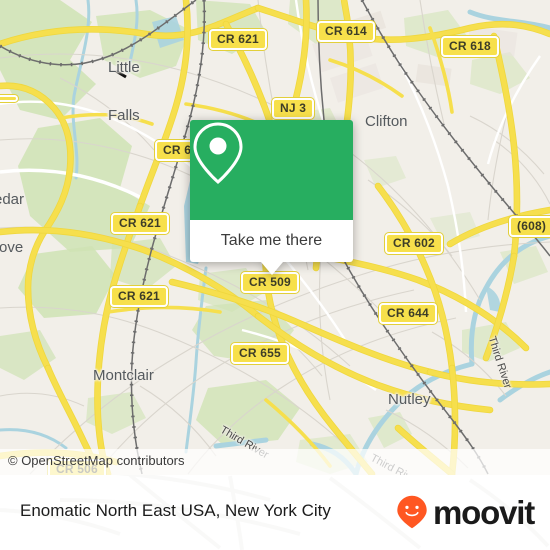 This screenshot has height=550, width=550. I want to click on popup-header, so click(271, 170).